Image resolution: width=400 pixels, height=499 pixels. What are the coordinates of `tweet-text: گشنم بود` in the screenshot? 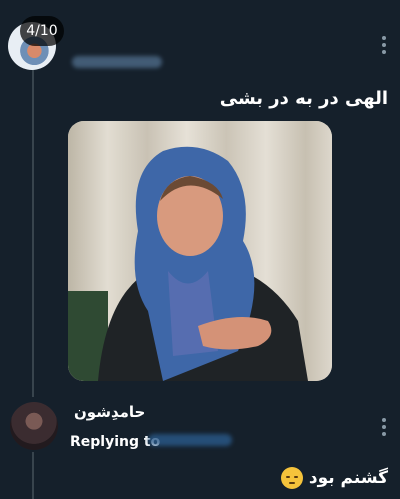 It's located at (228, 478).